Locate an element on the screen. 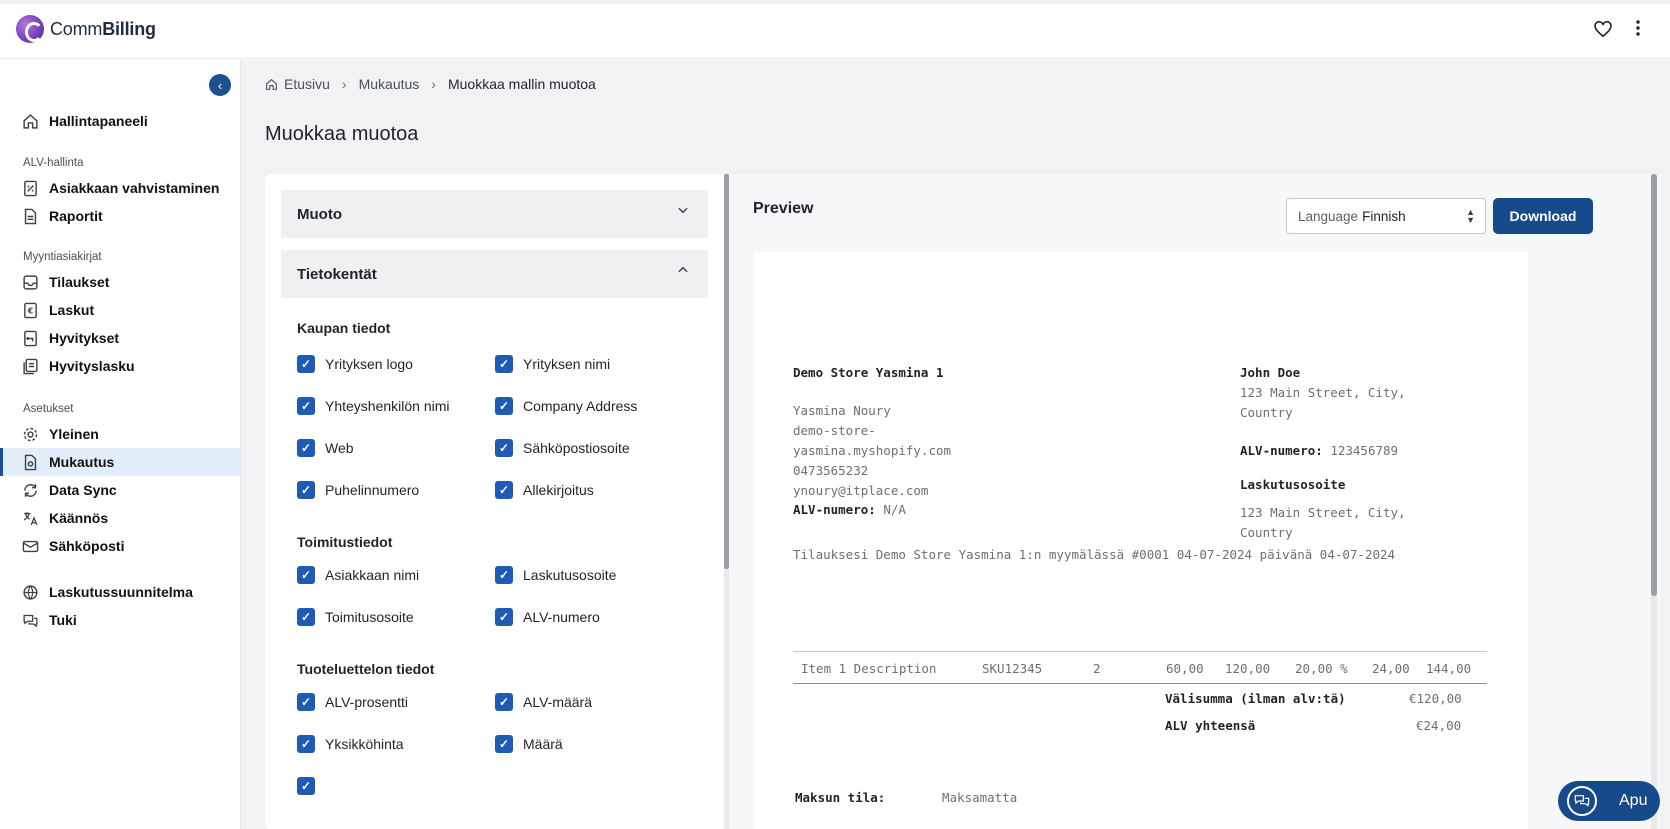 The height and width of the screenshot is (829, 1670). breadcrumb-parent: Mukautus is located at coordinates (389, 84).